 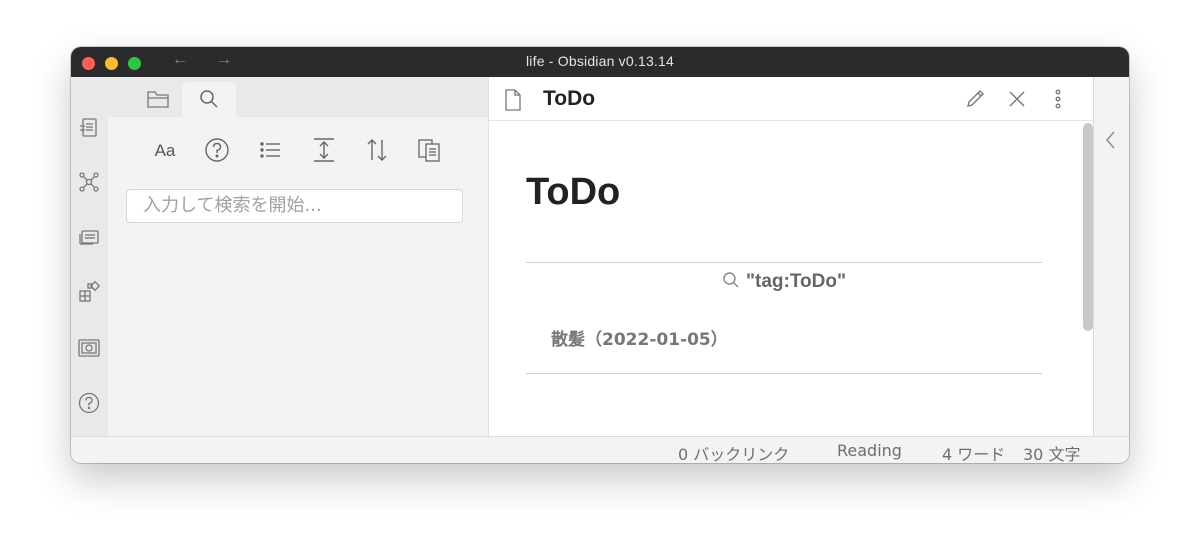 I want to click on editor-header: ToDo, so click(x=791, y=99).